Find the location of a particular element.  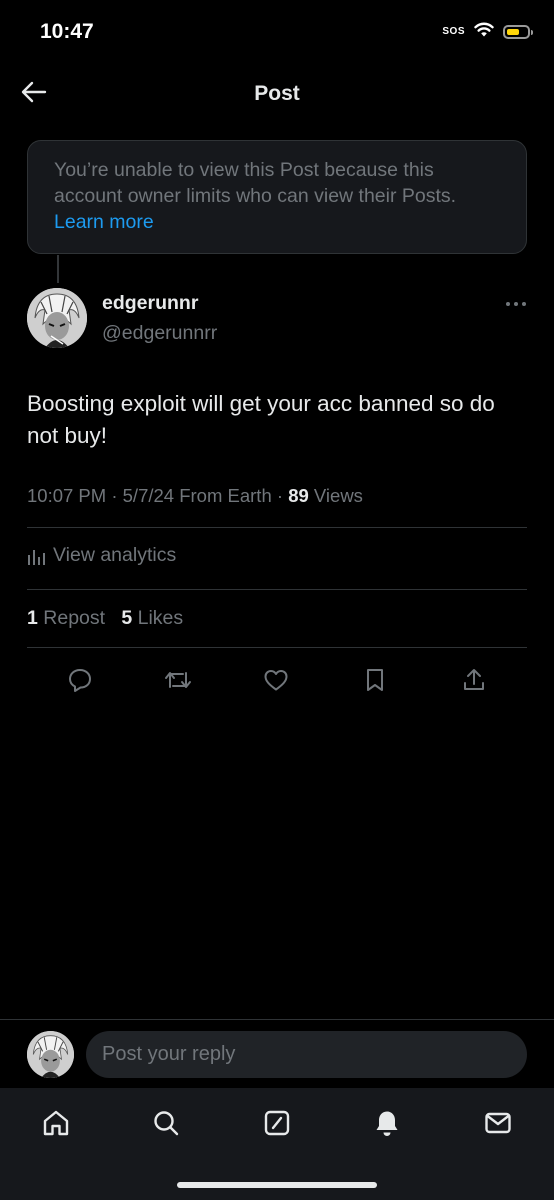

page-title: Post is located at coordinates (277, 93).